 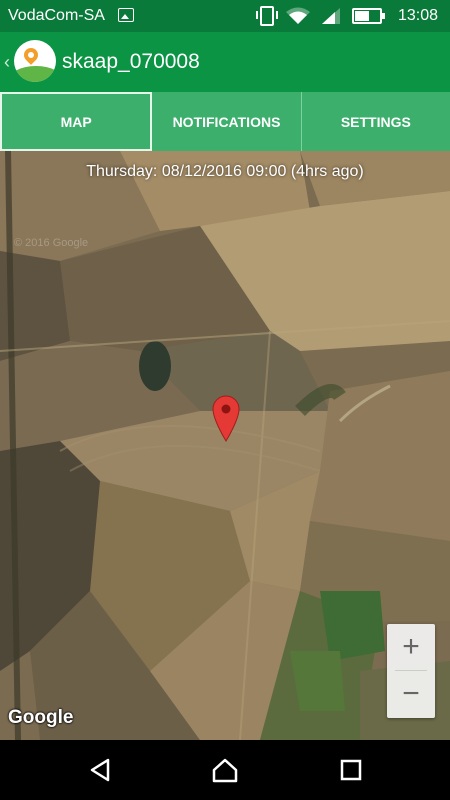 I want to click on wifi-icon, so click(x=297, y=15).